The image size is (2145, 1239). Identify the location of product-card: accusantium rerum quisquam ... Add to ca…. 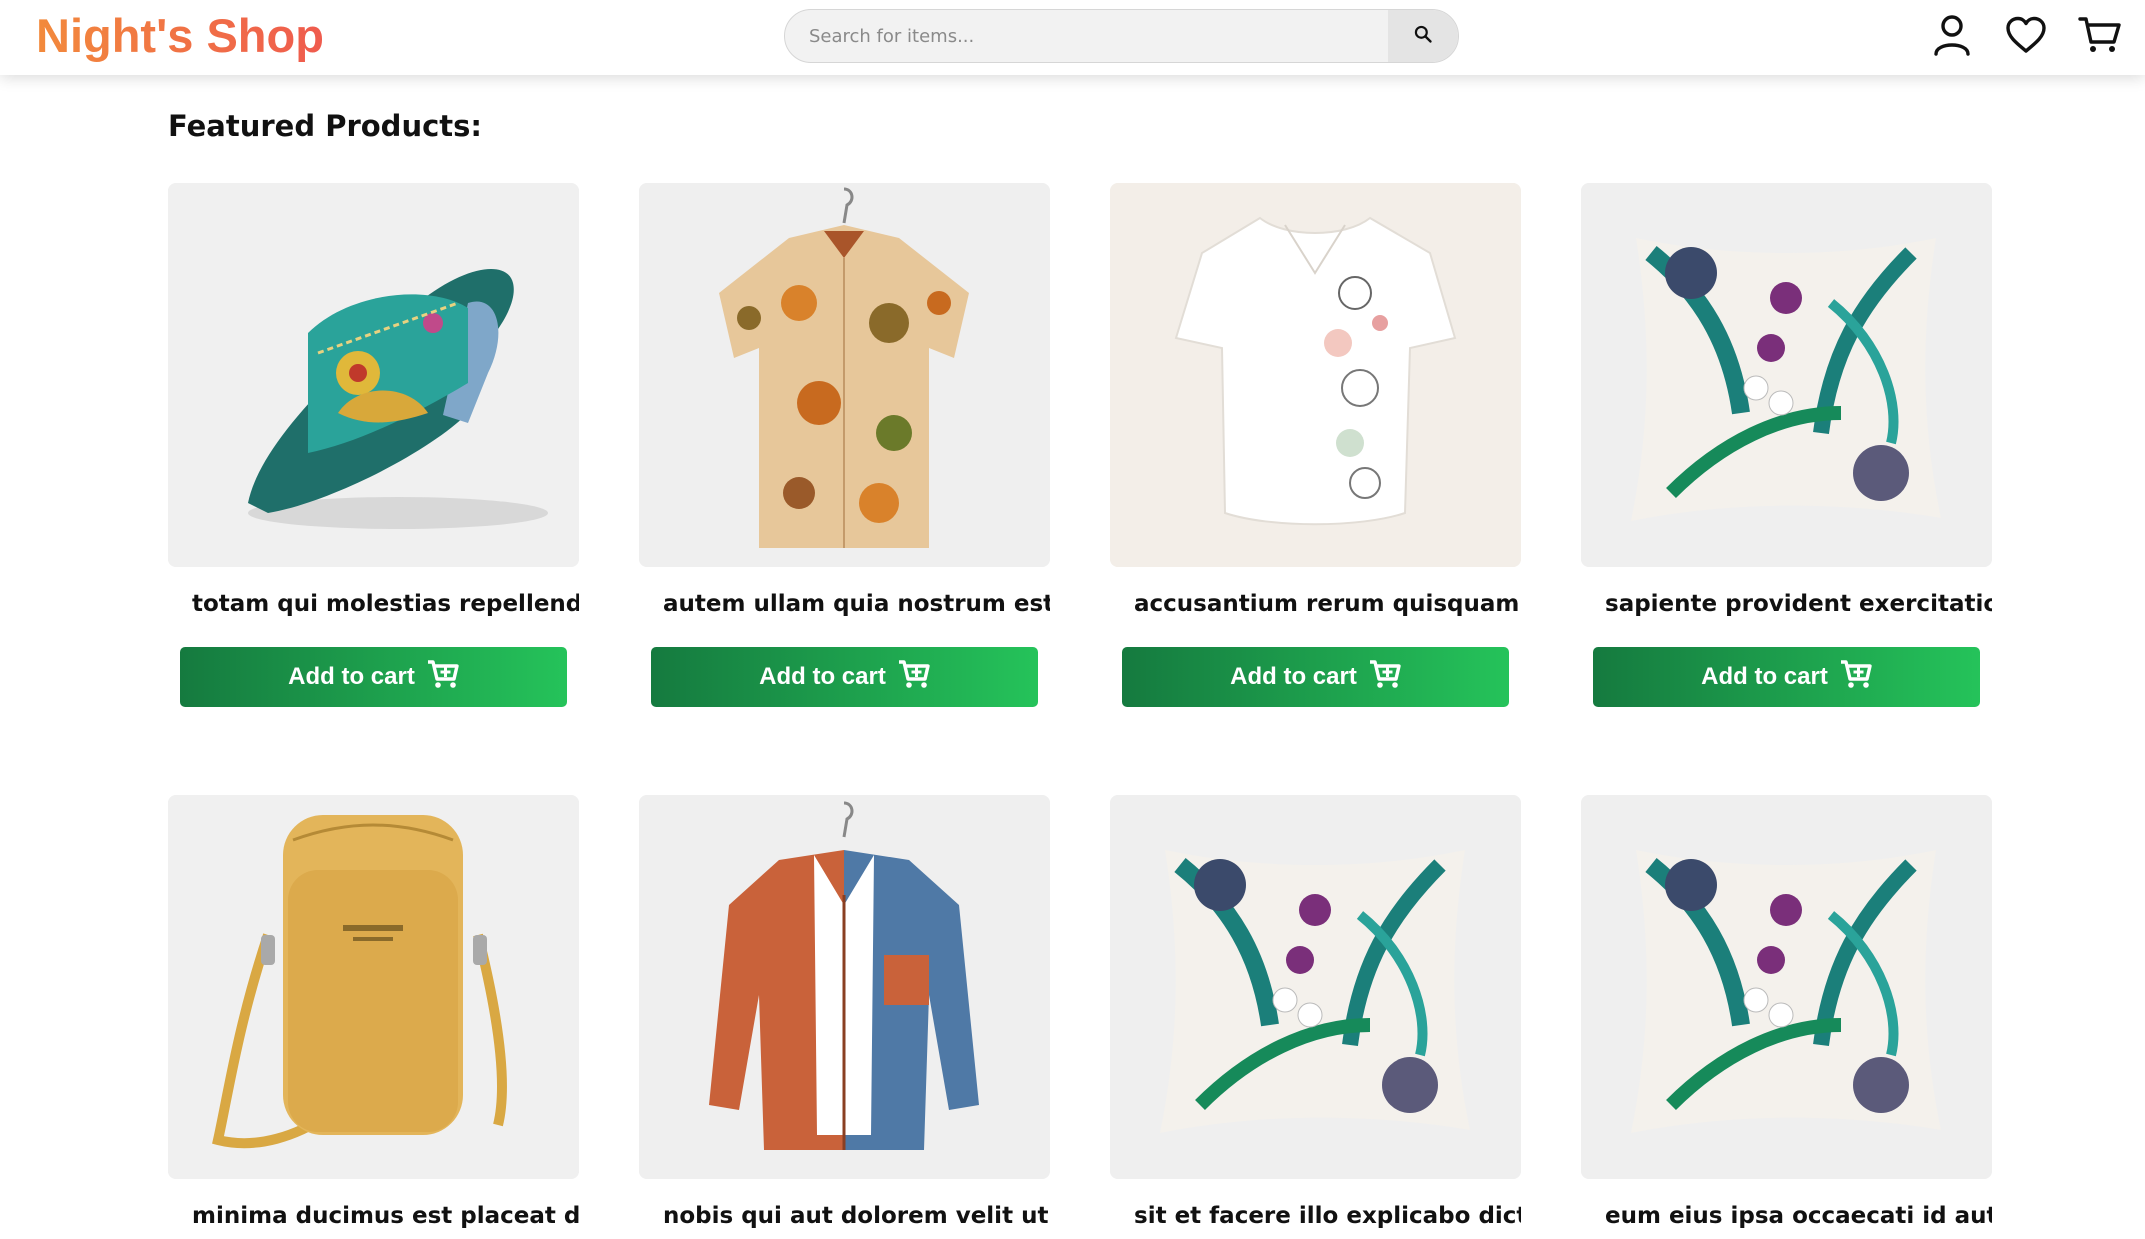
(1315, 445).